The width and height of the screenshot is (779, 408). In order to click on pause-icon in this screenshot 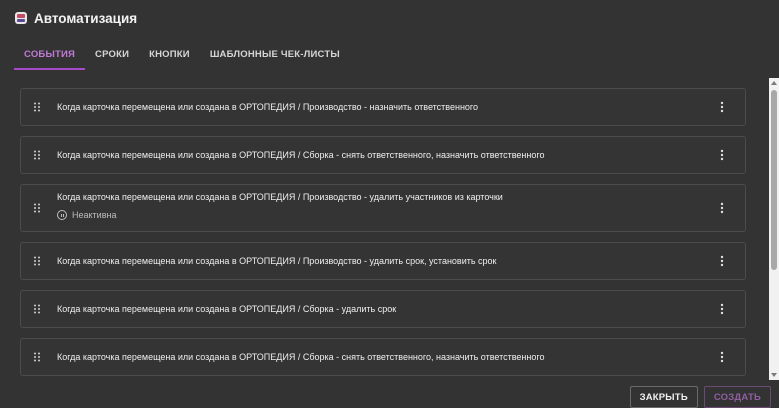, I will do `click(62, 215)`.